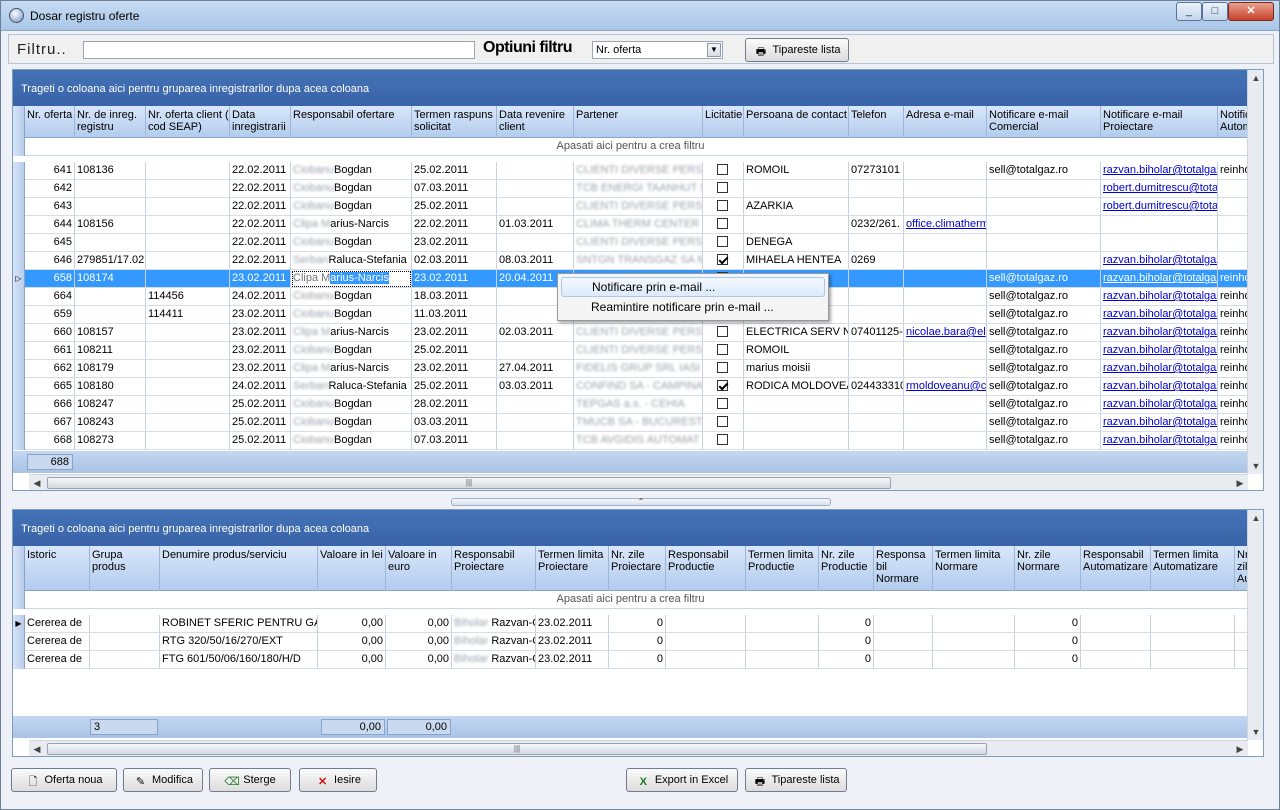 The height and width of the screenshot is (810, 1280). I want to click on column-header: Nr. zile Normare, so click(1048, 568).